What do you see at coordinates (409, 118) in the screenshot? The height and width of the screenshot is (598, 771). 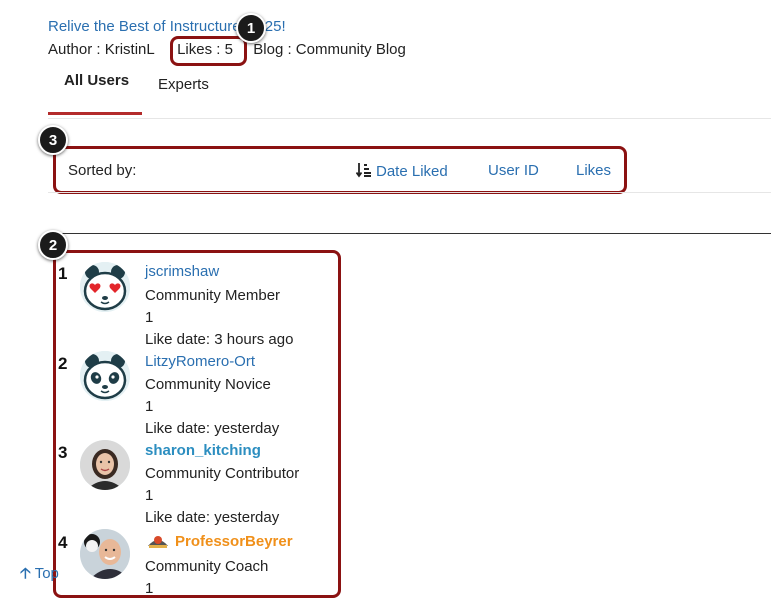 I see `tabs-divider` at bounding box center [409, 118].